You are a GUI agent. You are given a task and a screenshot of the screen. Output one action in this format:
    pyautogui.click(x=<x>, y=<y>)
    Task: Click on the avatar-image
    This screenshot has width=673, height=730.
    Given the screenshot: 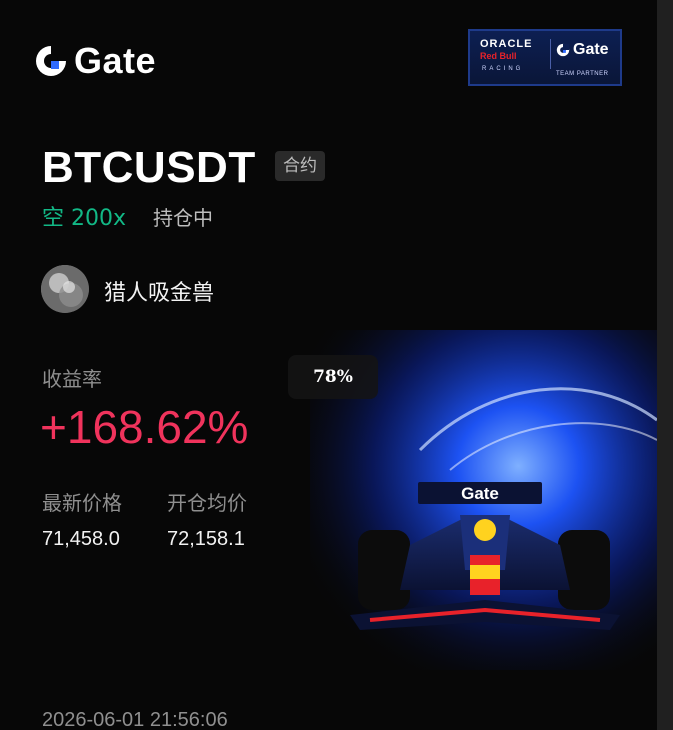 What is the action you would take?
    pyautogui.click(x=65, y=289)
    